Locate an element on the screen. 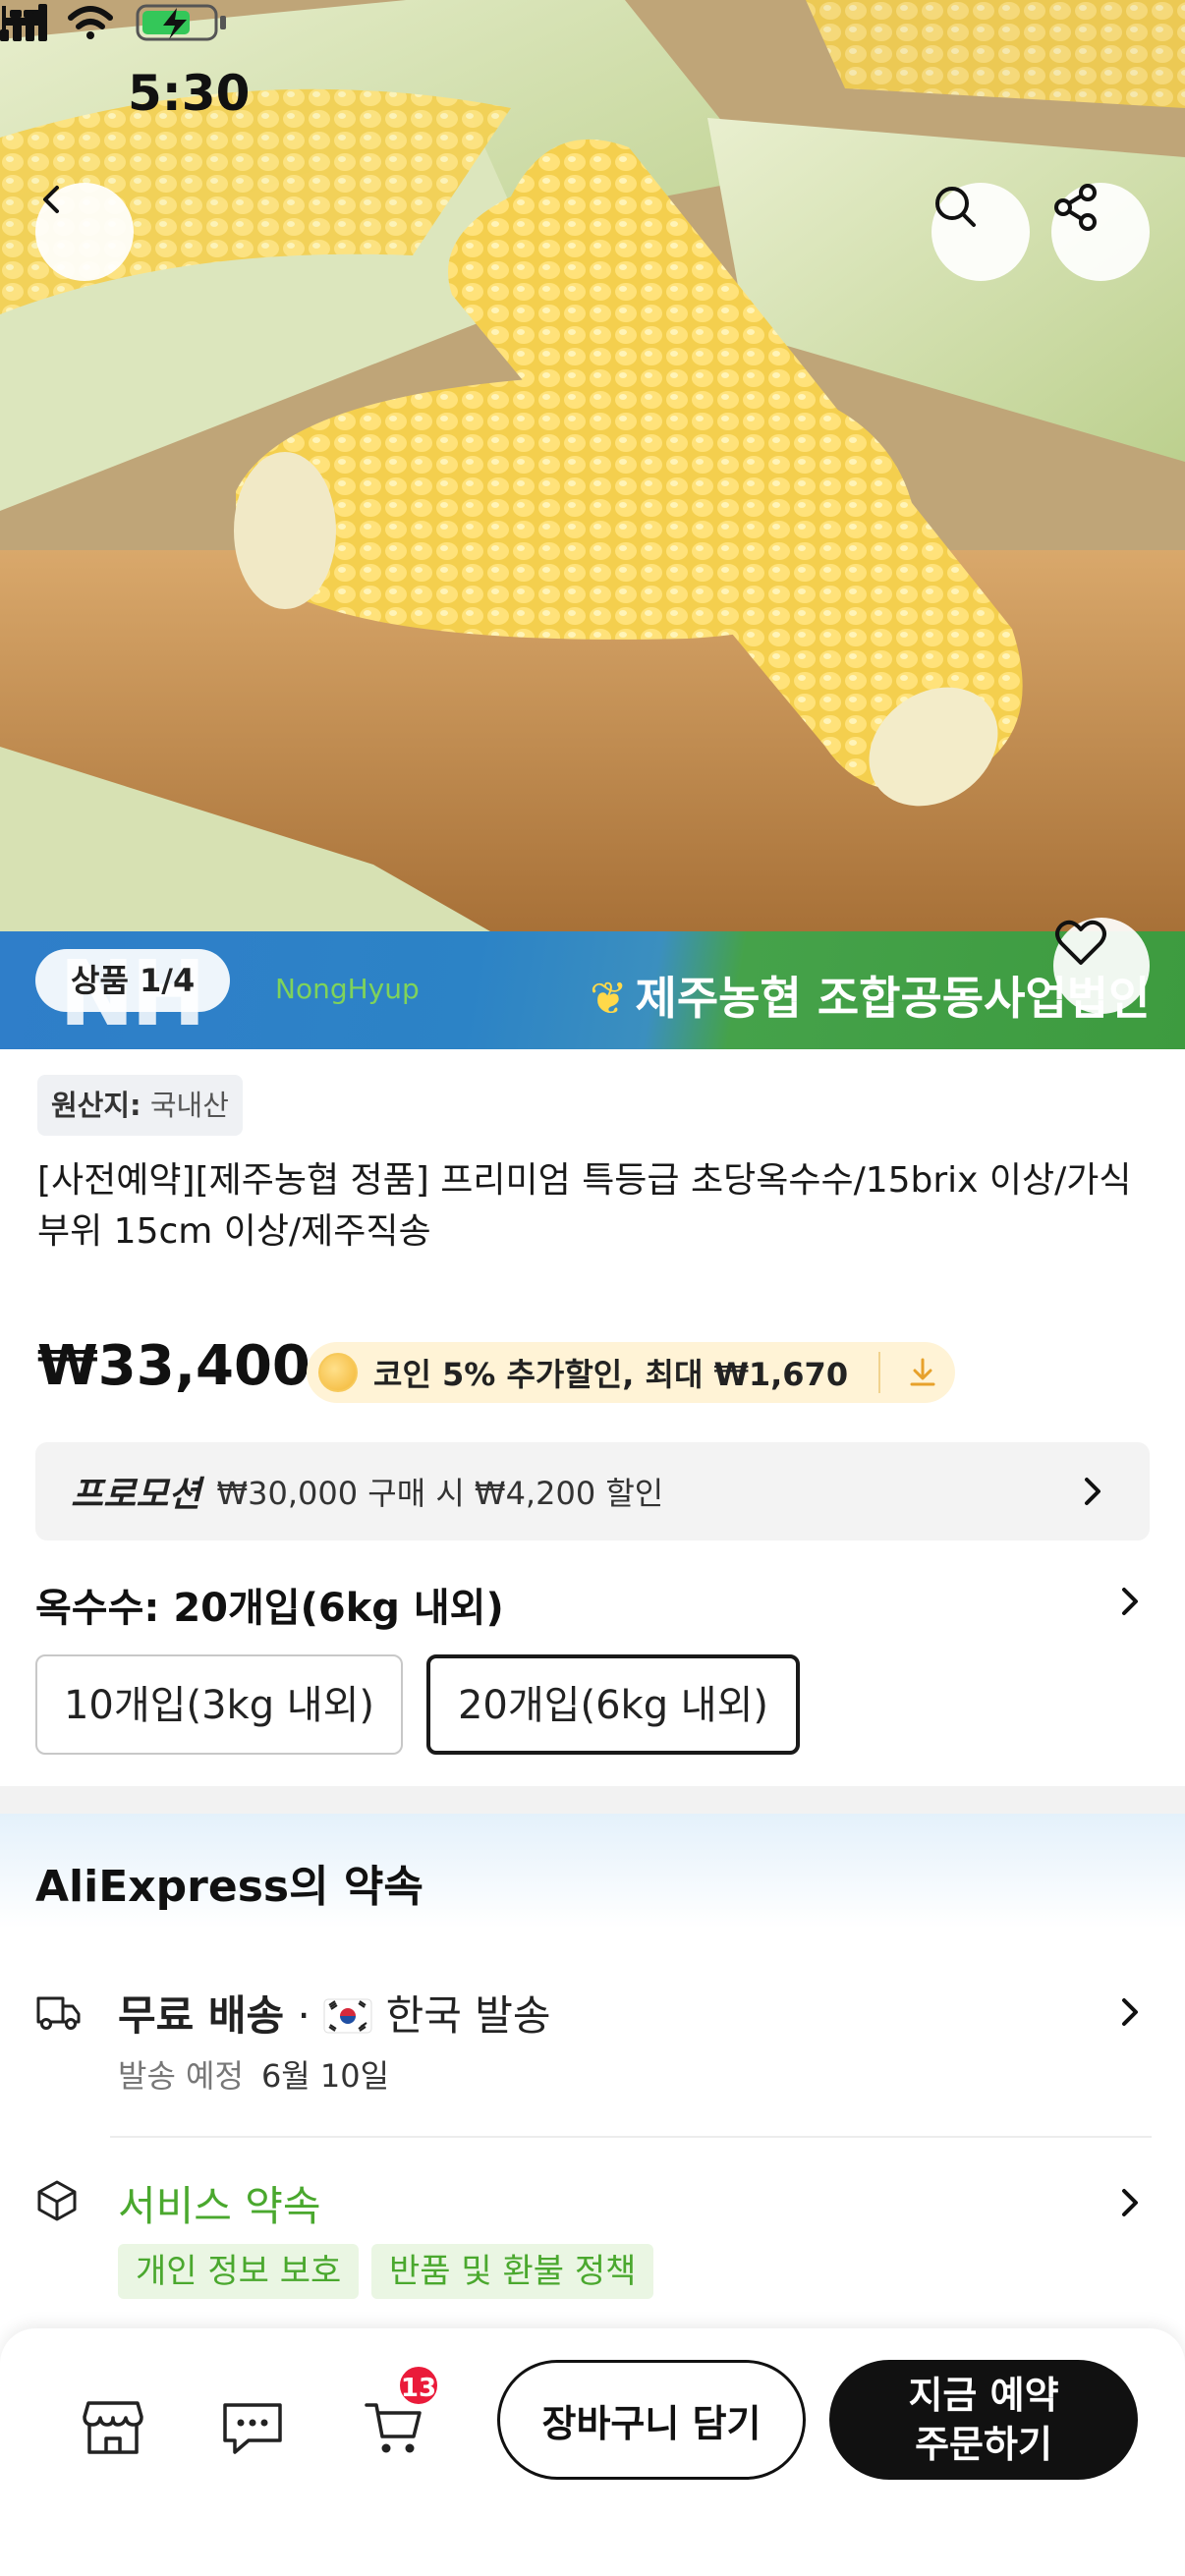 The height and width of the screenshot is (2576, 1185). service-promise-row: 서비스 약속 is located at coordinates (220, 2203).